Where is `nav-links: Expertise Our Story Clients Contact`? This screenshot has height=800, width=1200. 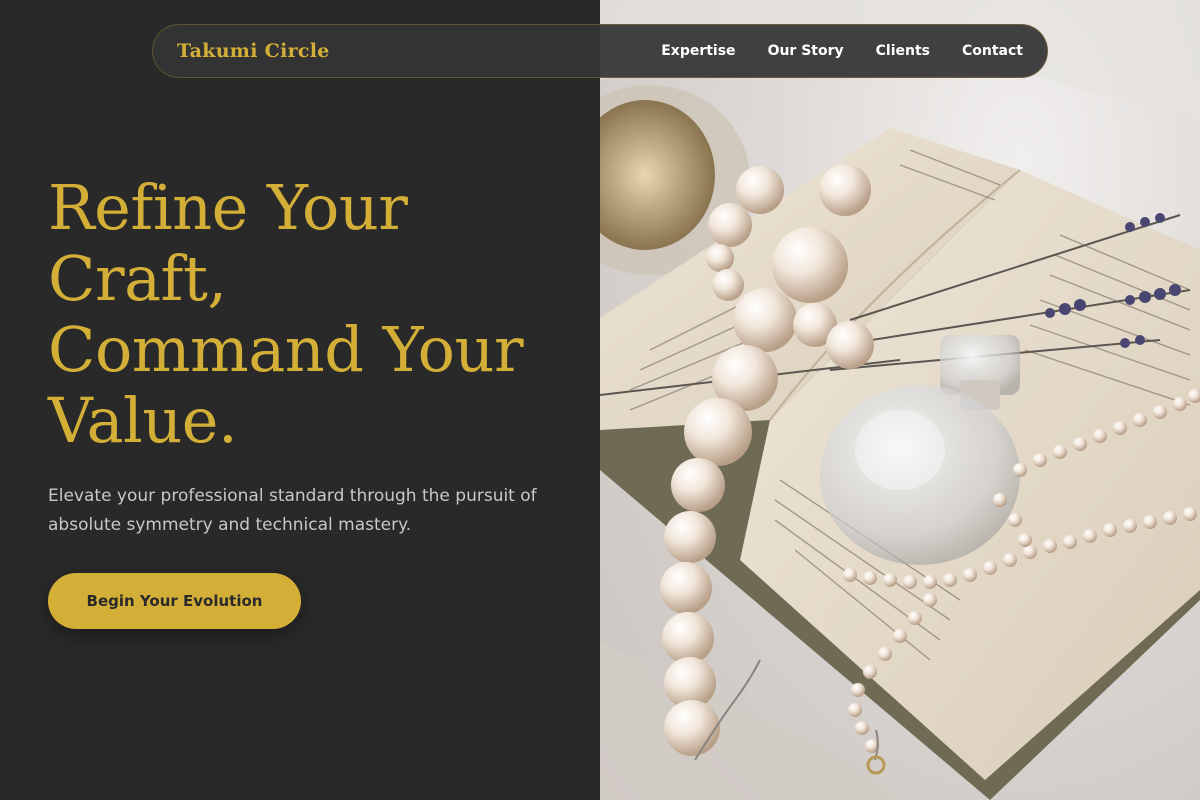 nav-links: Expertise Our Story Clients Contact is located at coordinates (842, 51).